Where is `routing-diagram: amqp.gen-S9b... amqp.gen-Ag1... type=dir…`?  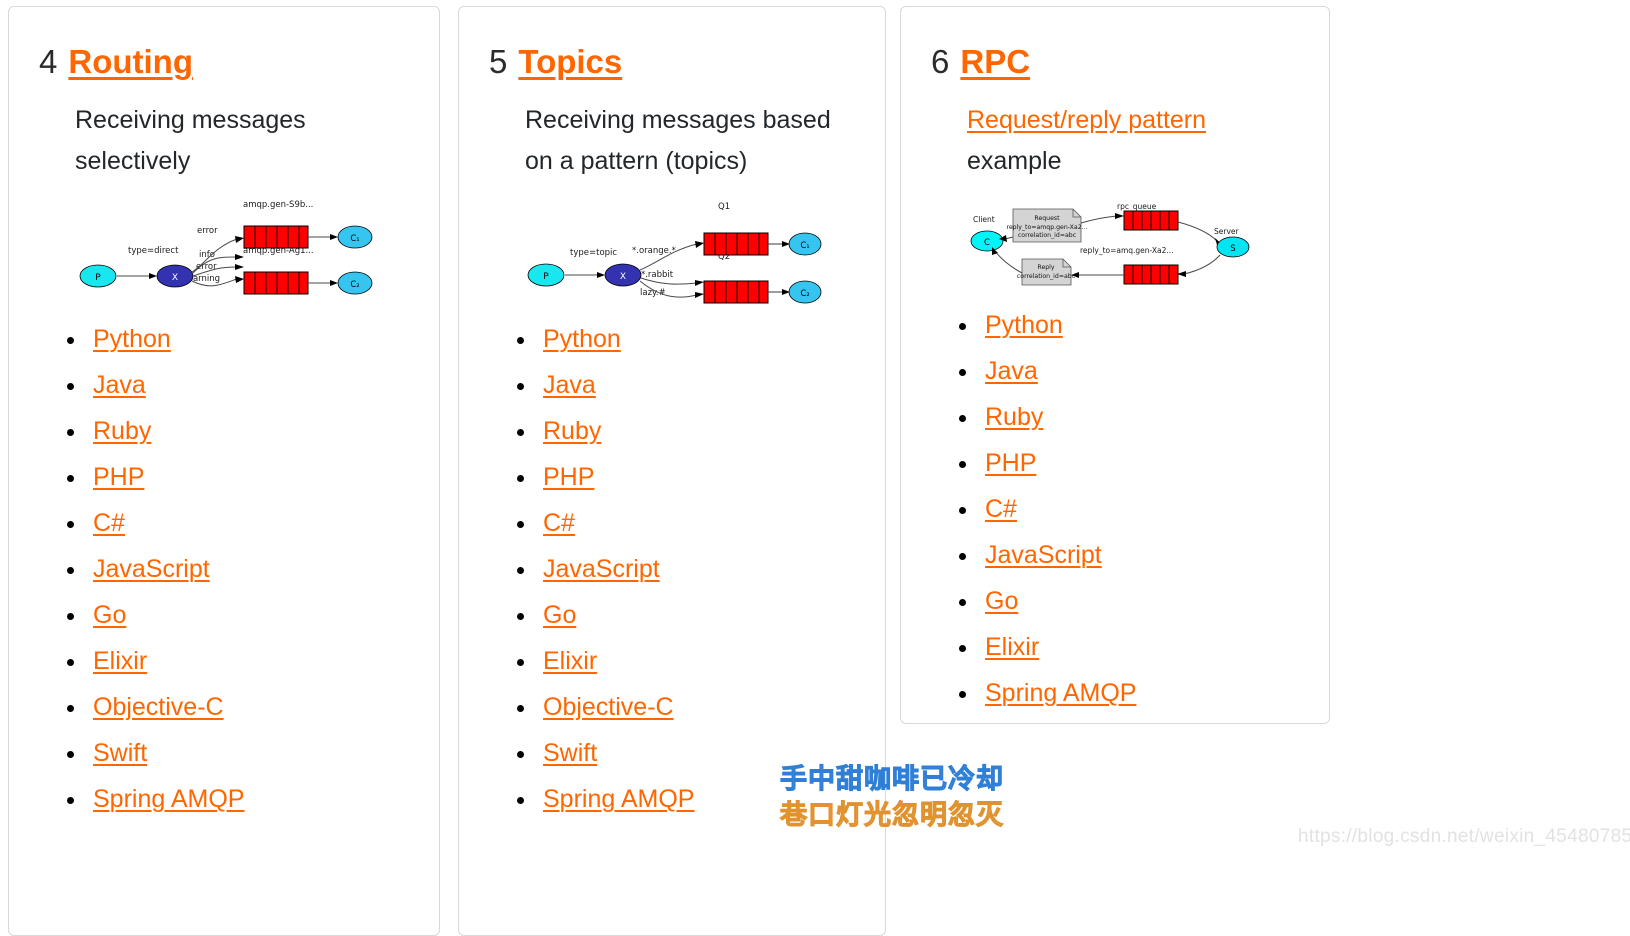
routing-diagram: amqp.gen-S9b... amqp.gen-Ag1... type=dir… is located at coordinates (224, 244).